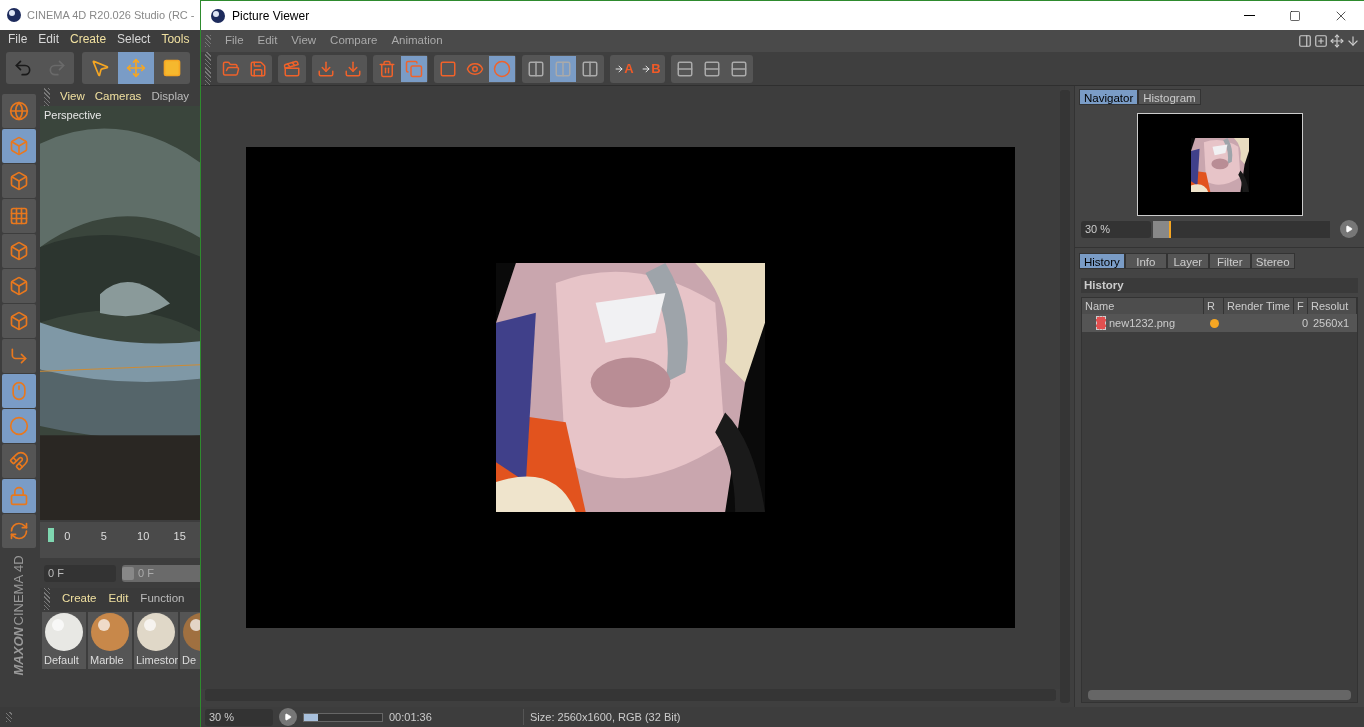 This screenshot has width=1364, height=727. What do you see at coordinates (231, 68) in the screenshot?
I see `folder-icon` at bounding box center [231, 68].